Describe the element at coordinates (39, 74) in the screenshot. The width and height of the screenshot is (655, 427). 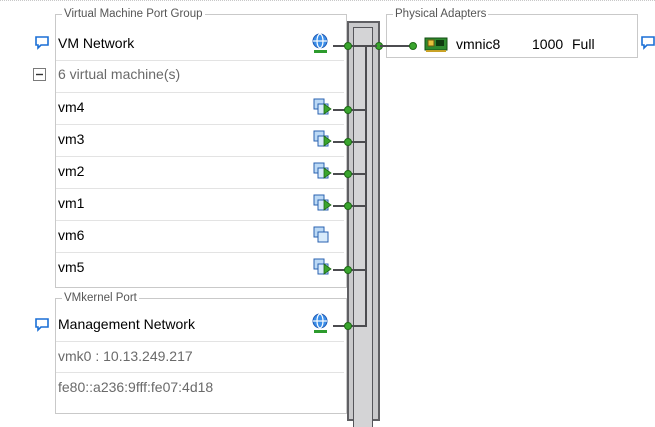
I see `minus-box-icon` at that location.